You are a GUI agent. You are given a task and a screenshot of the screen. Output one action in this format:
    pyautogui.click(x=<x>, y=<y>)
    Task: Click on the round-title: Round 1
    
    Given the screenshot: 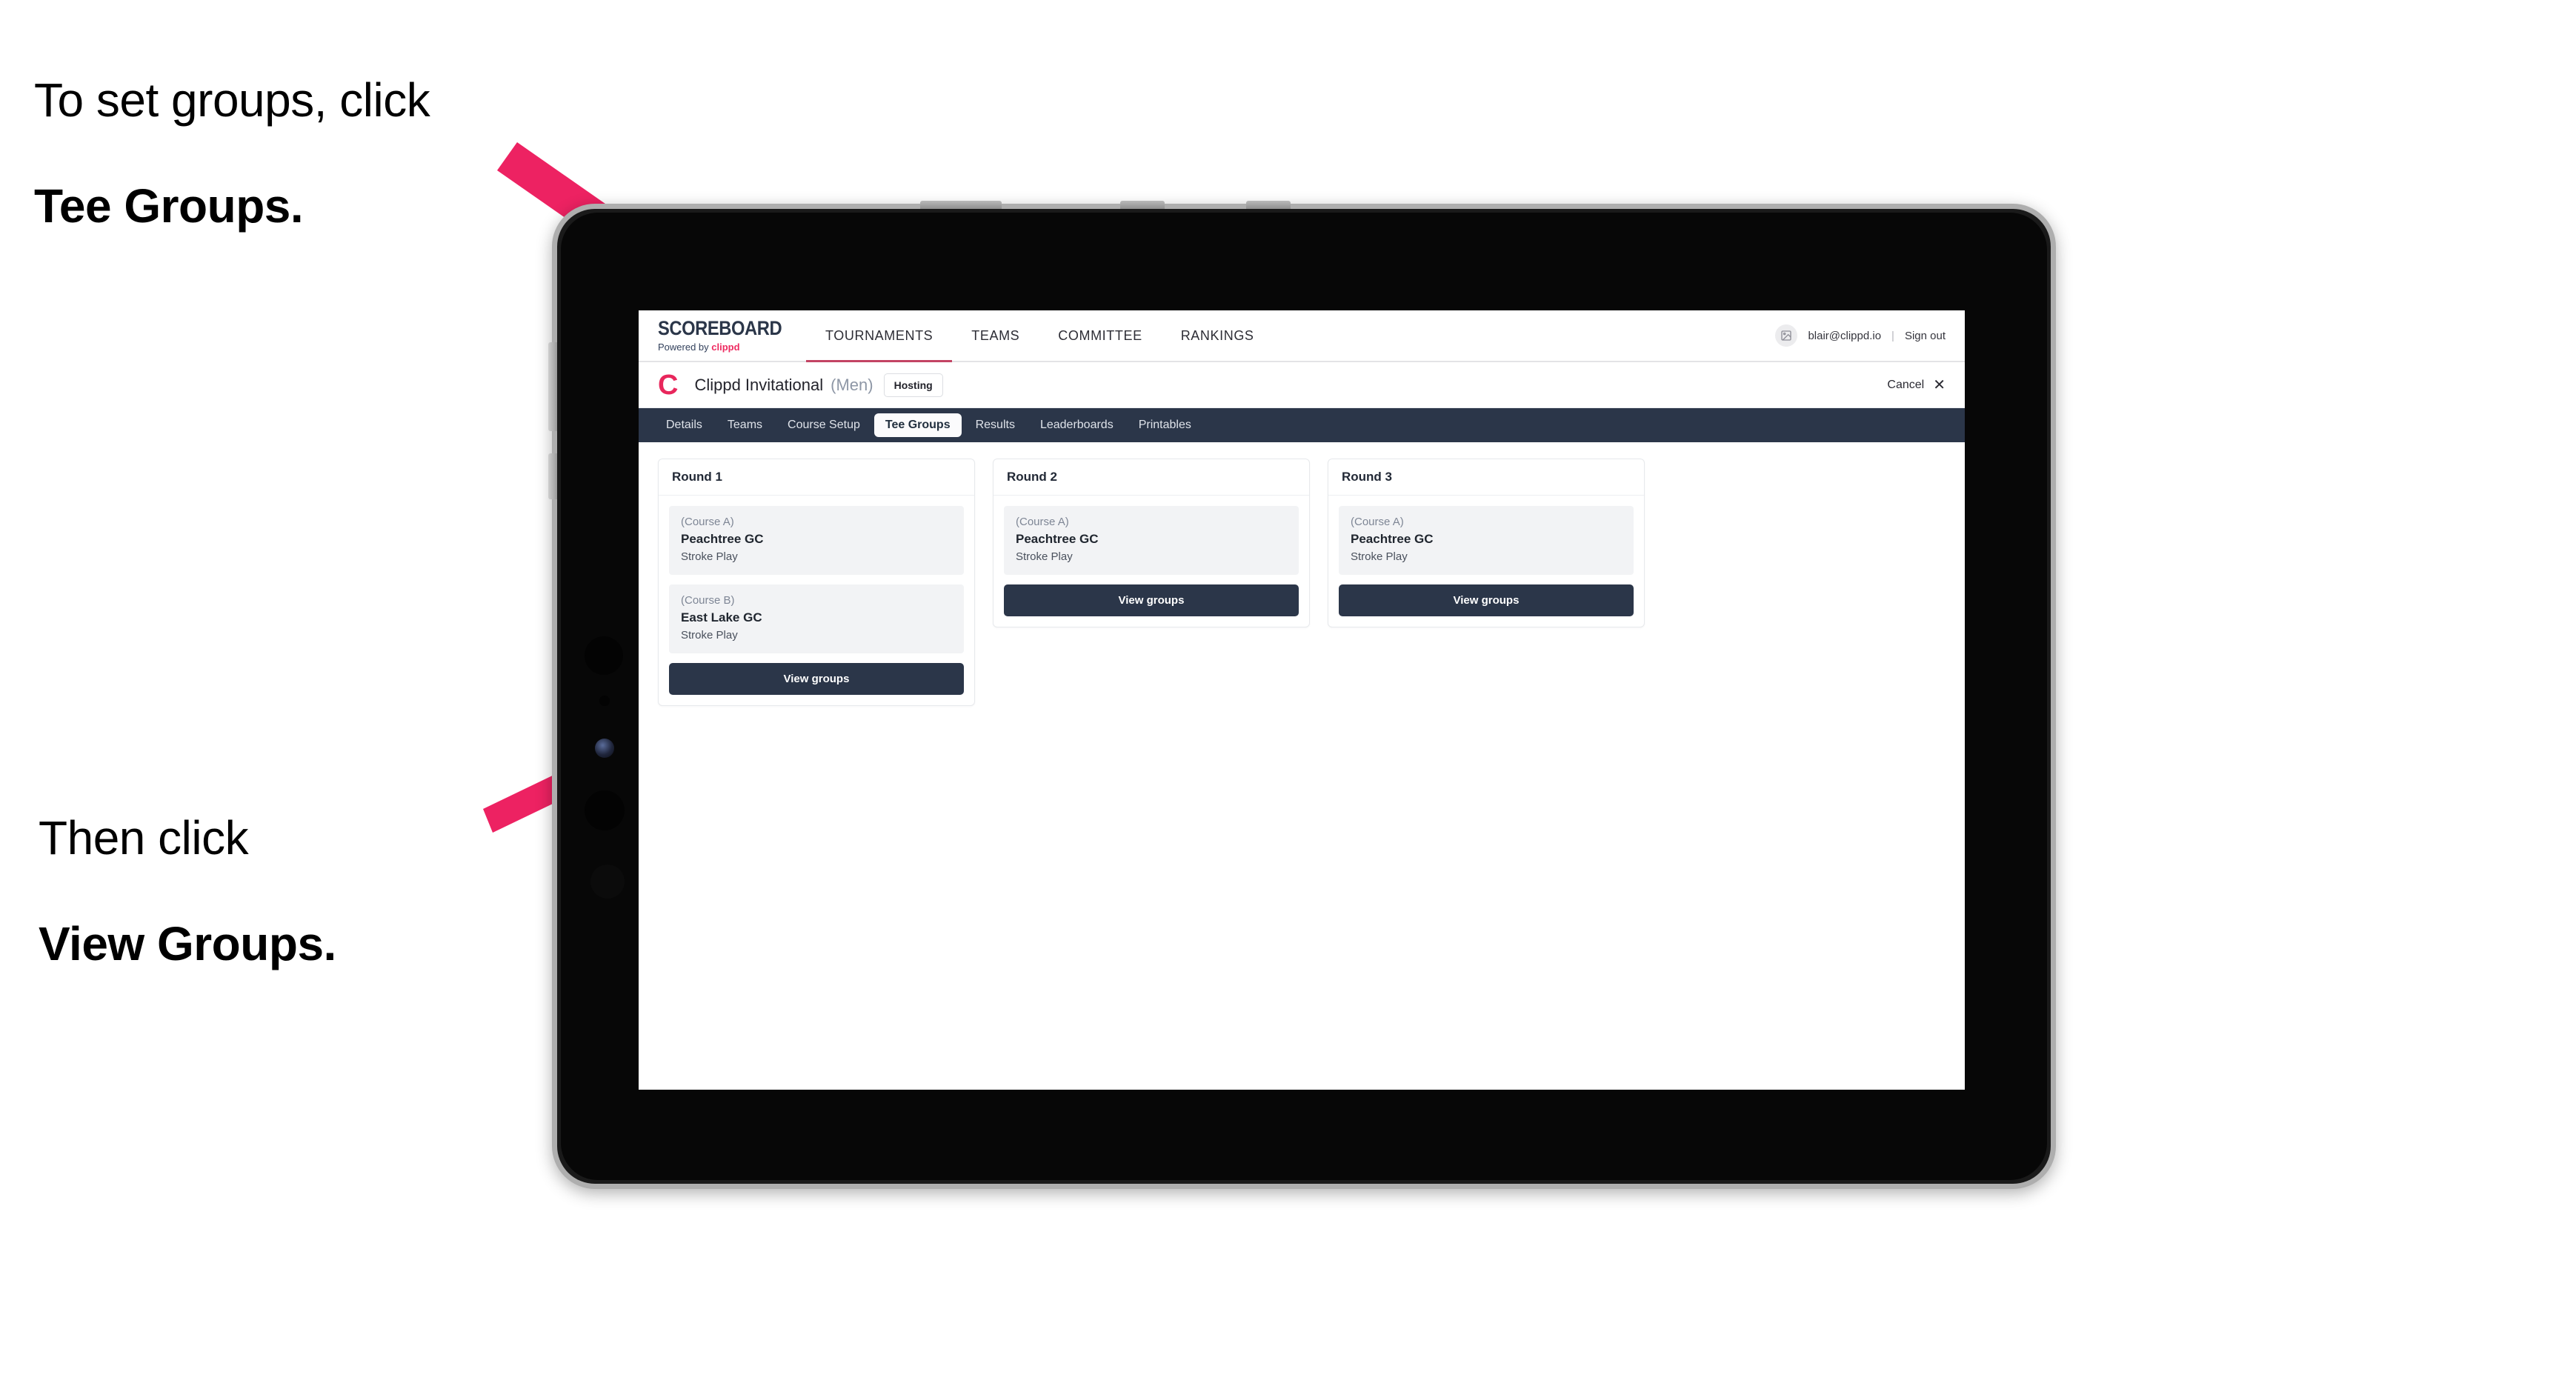 What is the action you would take?
    pyautogui.click(x=817, y=477)
    